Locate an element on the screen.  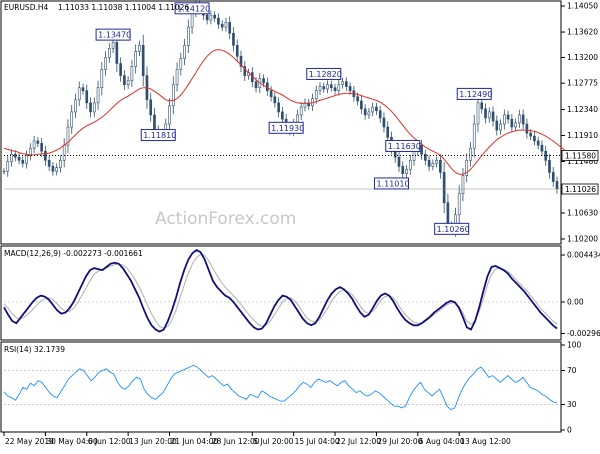
x-tick-label: 6 Aug 04:00 is located at coordinates (442, 441).